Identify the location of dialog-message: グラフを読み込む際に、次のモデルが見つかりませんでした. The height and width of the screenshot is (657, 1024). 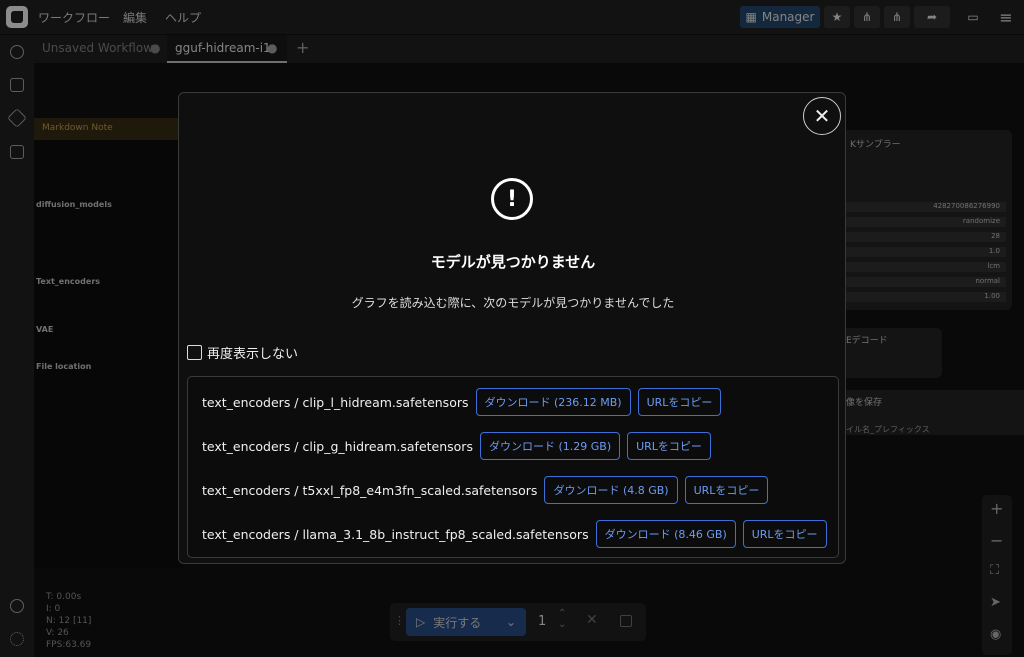
(513, 303).